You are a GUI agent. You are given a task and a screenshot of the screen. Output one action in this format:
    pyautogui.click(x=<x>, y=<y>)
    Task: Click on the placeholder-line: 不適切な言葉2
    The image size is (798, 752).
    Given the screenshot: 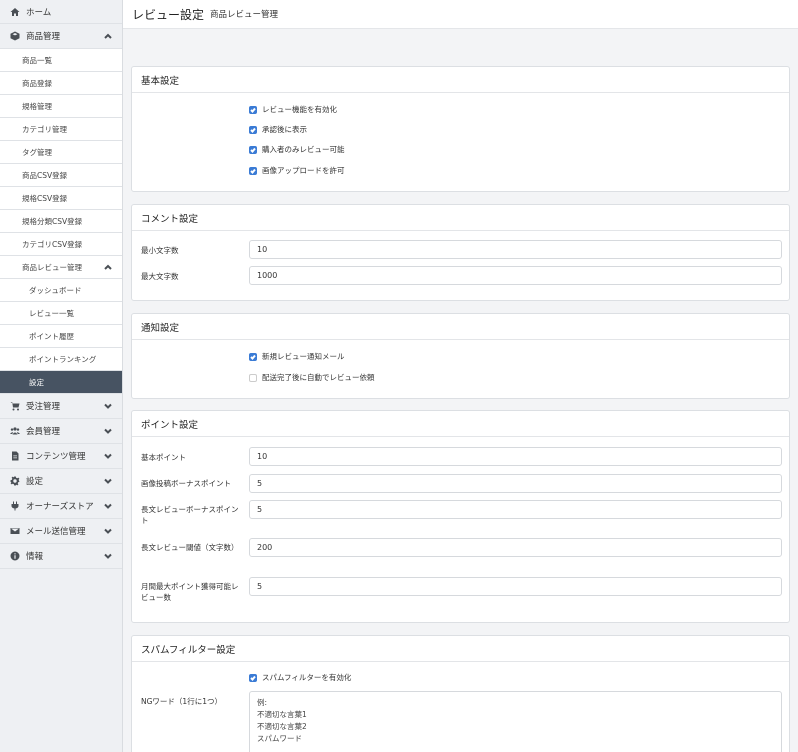 What is the action you would take?
    pyautogui.click(x=282, y=726)
    